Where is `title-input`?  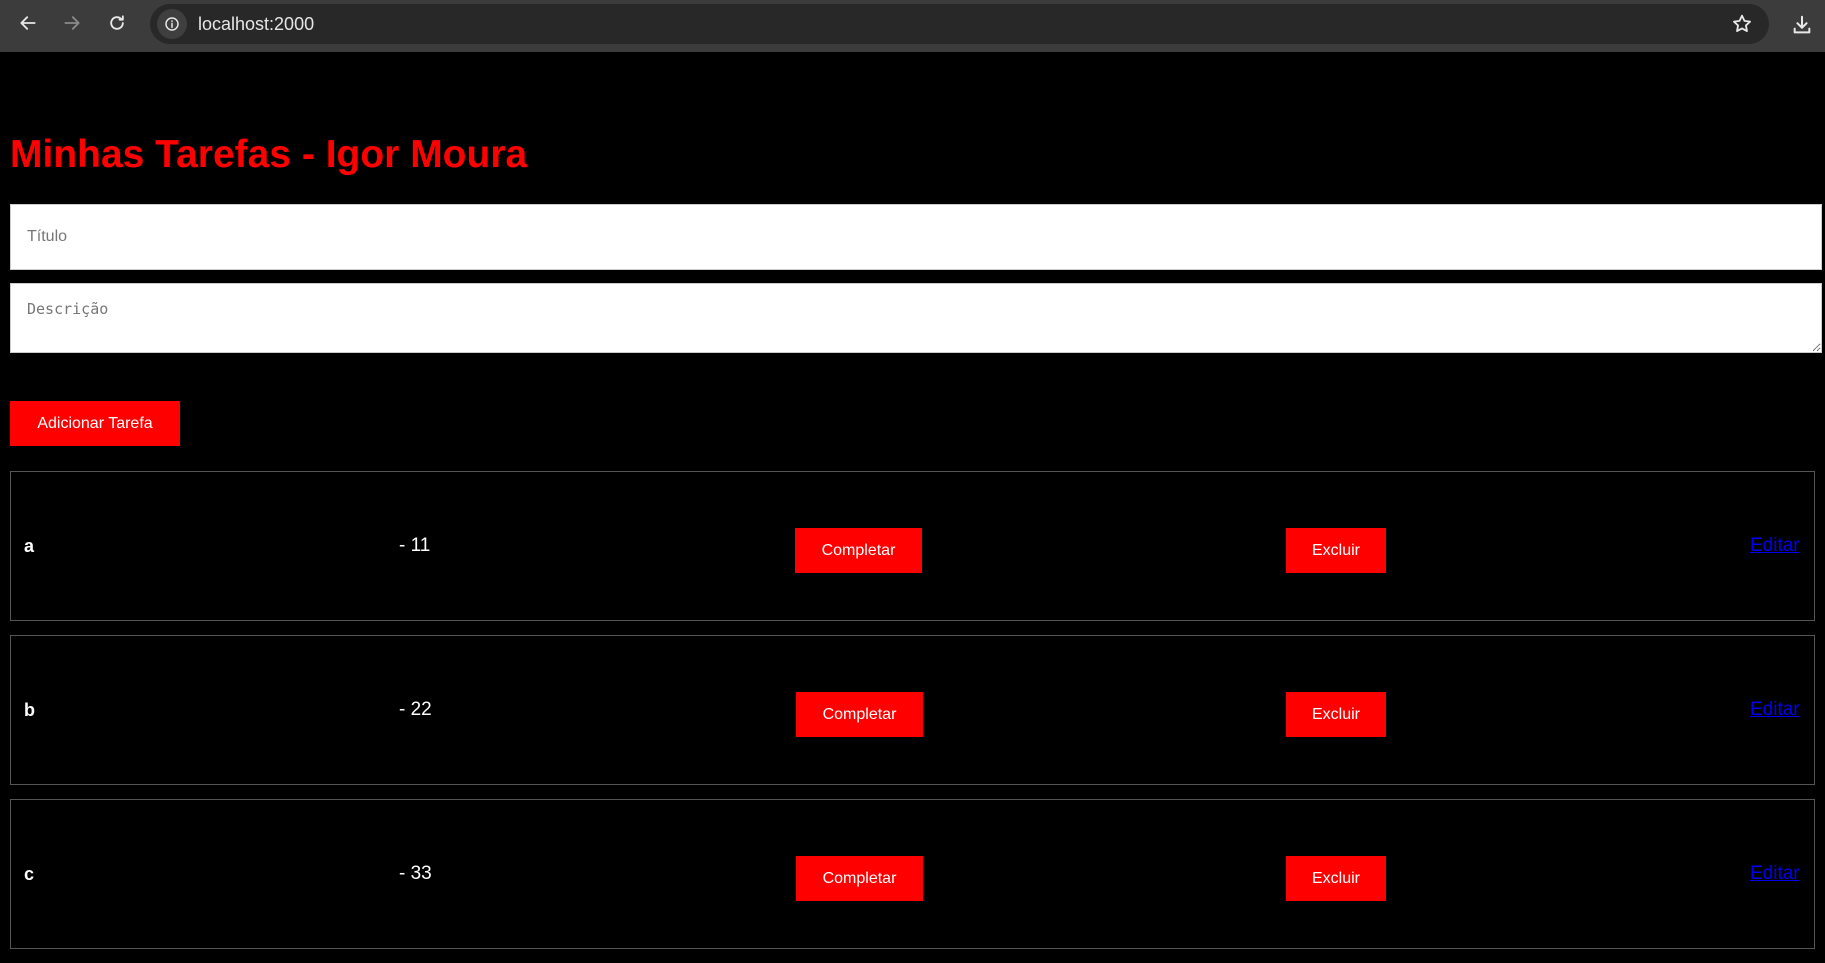 title-input is located at coordinates (916, 237).